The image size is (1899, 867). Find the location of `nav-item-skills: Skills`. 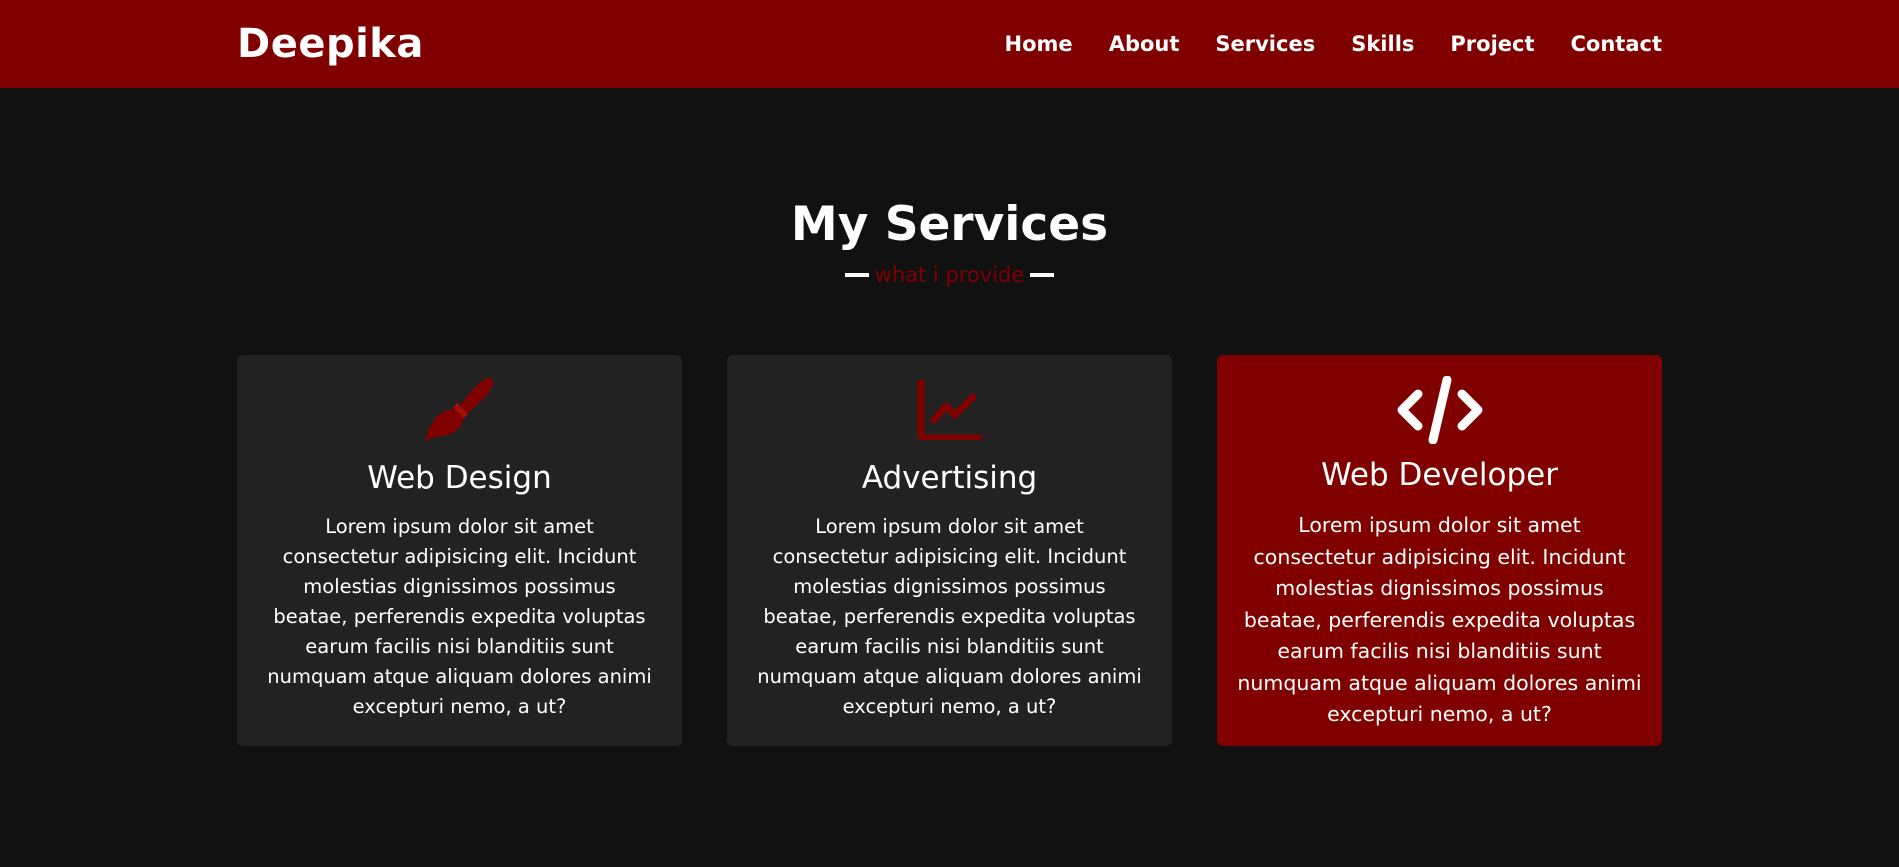

nav-item-skills: Skills is located at coordinates (1382, 44).